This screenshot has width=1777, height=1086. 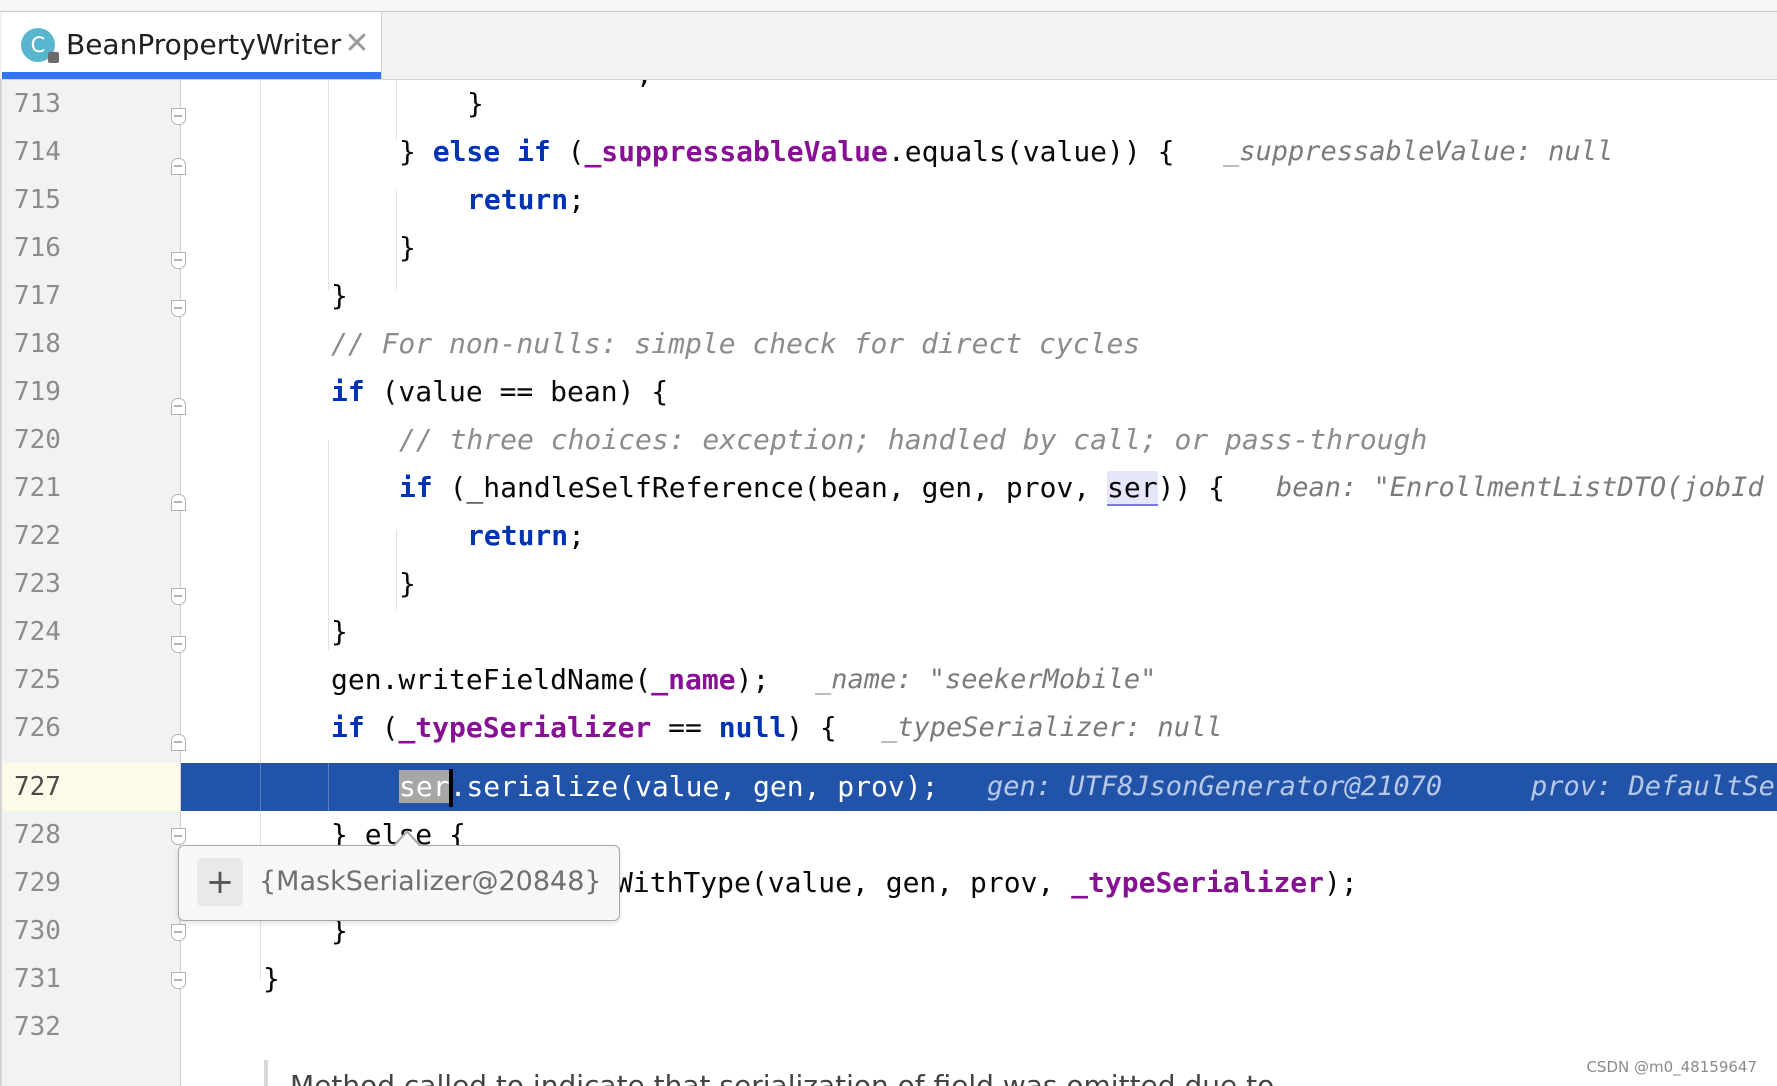 What do you see at coordinates (1653, 786) in the screenshot?
I see `inline-debug-value: prov: DefaultSe` at bounding box center [1653, 786].